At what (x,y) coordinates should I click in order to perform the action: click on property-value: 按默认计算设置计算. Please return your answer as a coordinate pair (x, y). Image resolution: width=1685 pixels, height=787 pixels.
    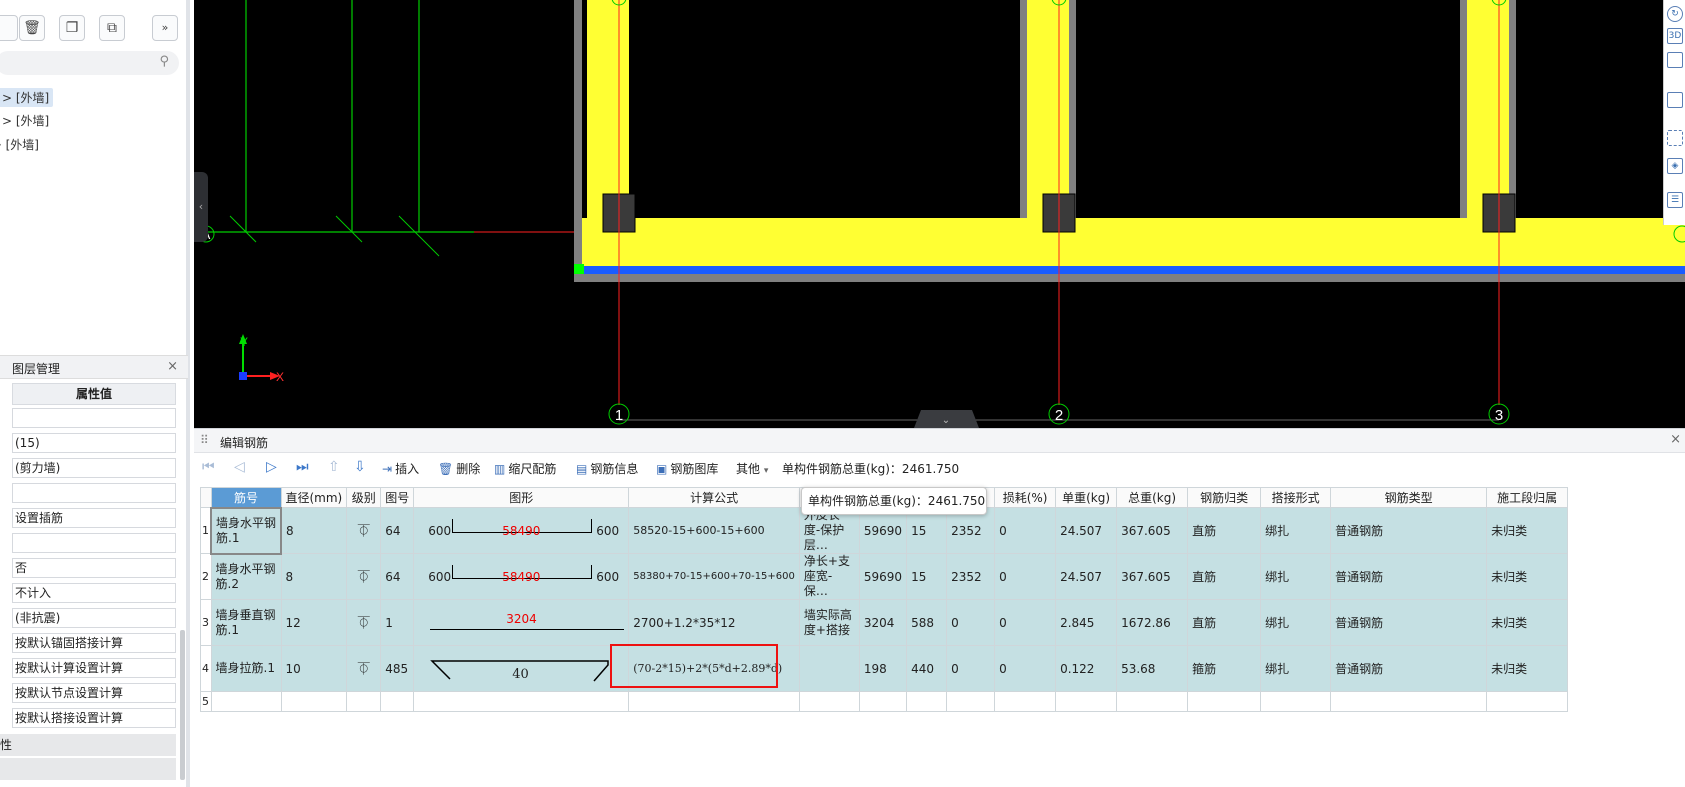
    Looking at the image, I should click on (94, 668).